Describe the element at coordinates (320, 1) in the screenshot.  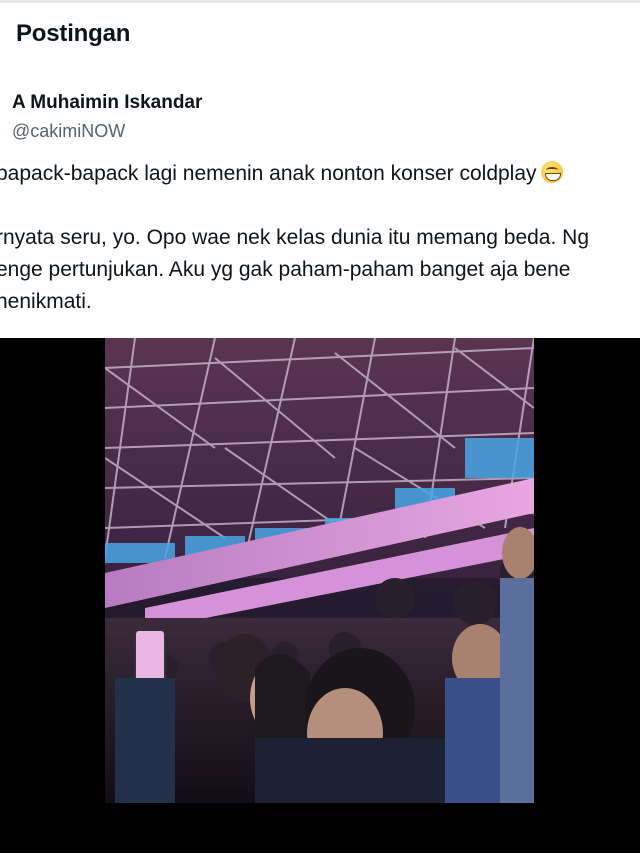
I see `top-divider` at that location.